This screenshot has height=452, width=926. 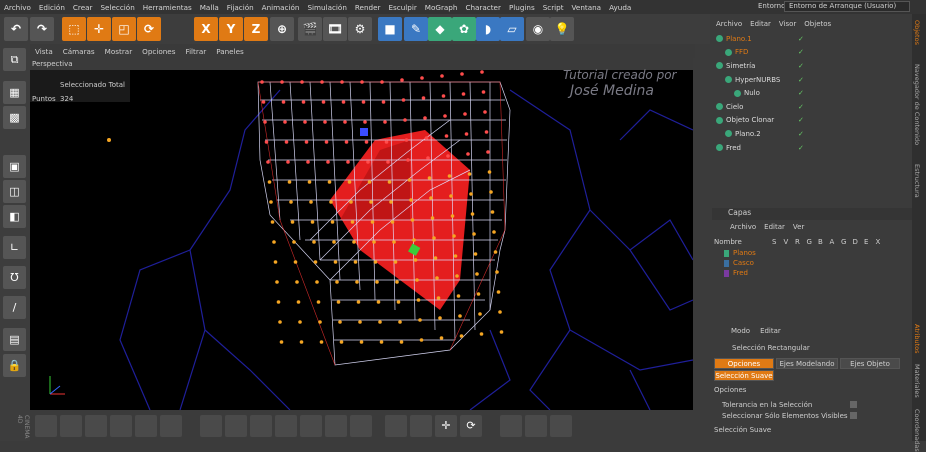 I want to click on objects-menu-item: Objetos, so click(x=817, y=24).